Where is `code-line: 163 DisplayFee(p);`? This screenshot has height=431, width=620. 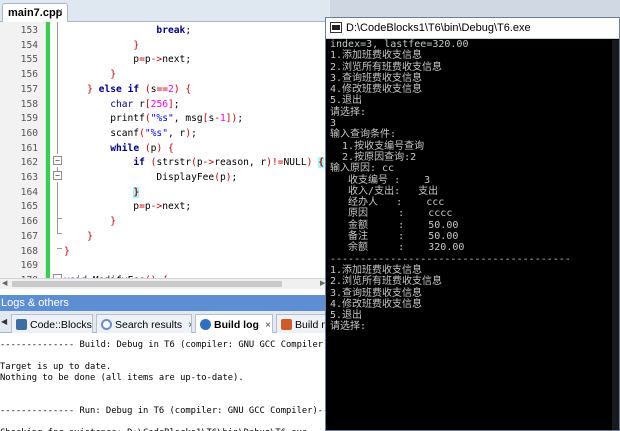 code-line: 163 DisplayFee(p); is located at coordinates (165, 178).